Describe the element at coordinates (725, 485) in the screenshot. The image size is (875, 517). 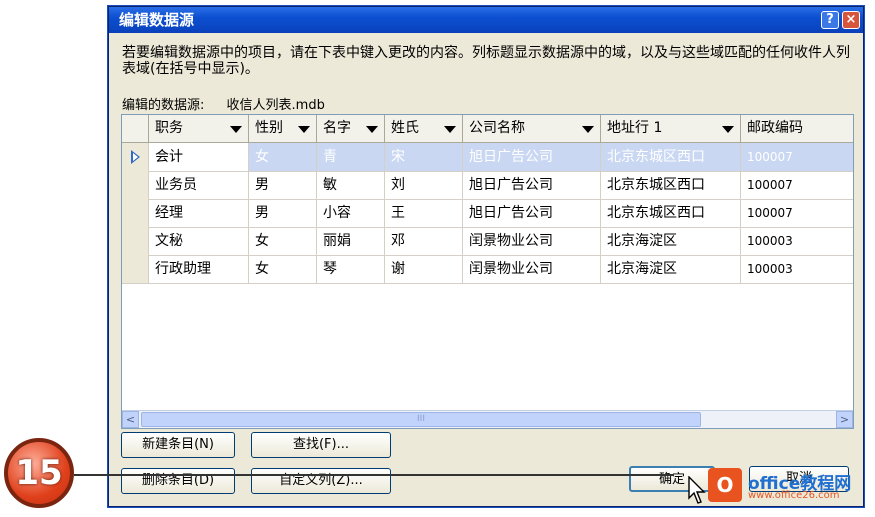
I see `office-logo-icon: O` at that location.